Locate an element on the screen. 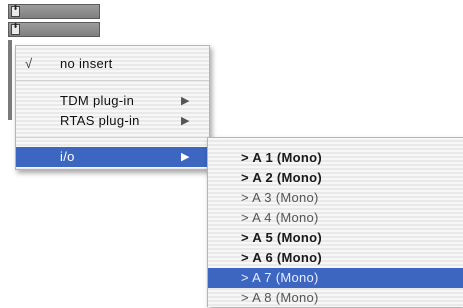 This screenshot has height=308, width=463. submenu-item-a8: > A 8 (Mono) is located at coordinates (335, 298).